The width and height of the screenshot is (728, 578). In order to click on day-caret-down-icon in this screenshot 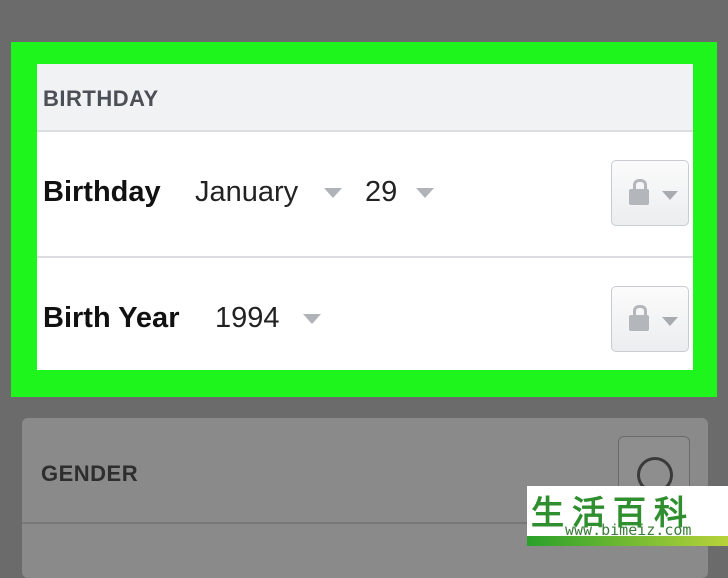, I will do `click(425, 193)`.